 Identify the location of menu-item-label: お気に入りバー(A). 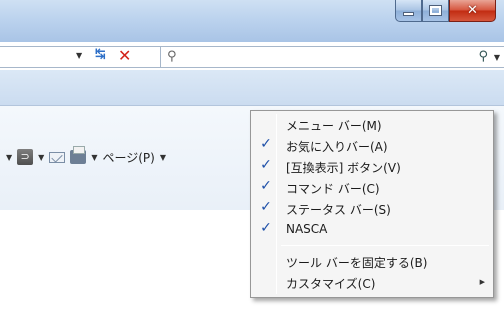
(337, 147).